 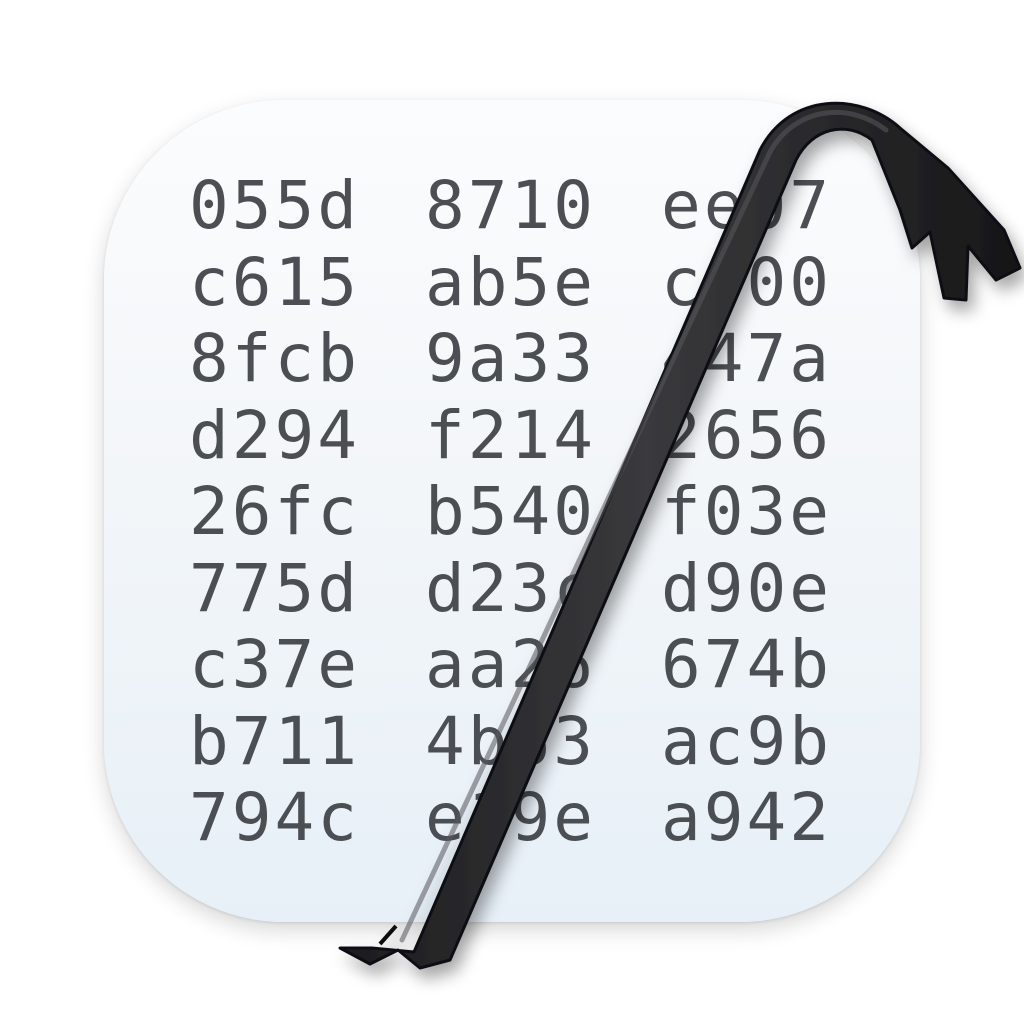 I want to click on hex-cell: 775d, so click(x=274, y=588).